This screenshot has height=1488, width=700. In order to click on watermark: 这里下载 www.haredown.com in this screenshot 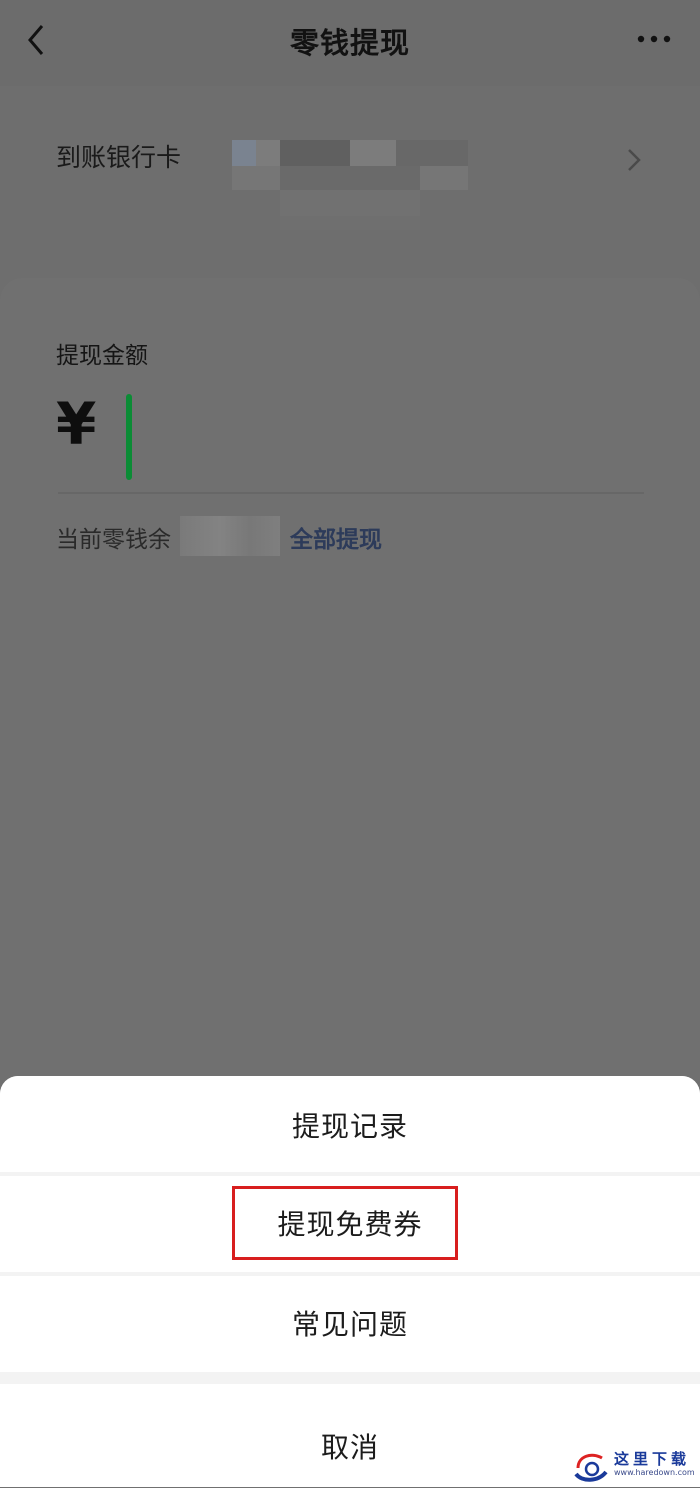, I will do `click(633, 1466)`.